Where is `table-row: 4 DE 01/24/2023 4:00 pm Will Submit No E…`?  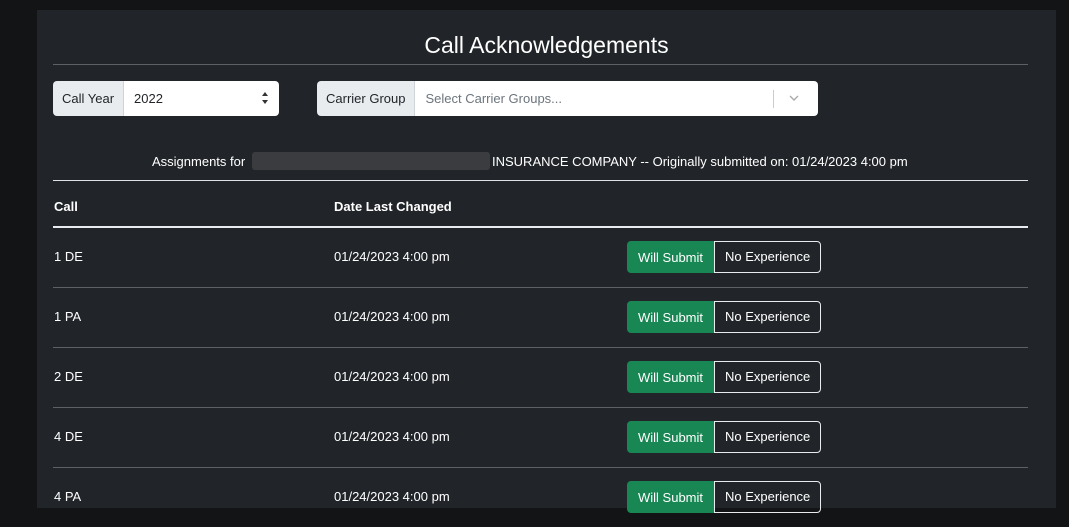 table-row: 4 DE 01/24/2023 4:00 pm Will Submit No E… is located at coordinates (540, 437).